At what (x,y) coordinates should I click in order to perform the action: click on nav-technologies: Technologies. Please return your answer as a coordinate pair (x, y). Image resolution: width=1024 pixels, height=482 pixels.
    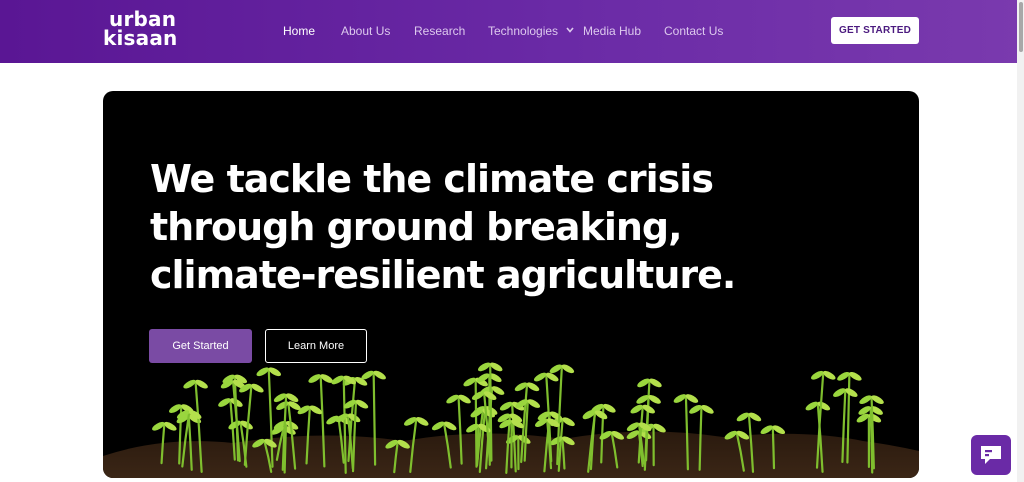
    Looking at the image, I should click on (531, 31).